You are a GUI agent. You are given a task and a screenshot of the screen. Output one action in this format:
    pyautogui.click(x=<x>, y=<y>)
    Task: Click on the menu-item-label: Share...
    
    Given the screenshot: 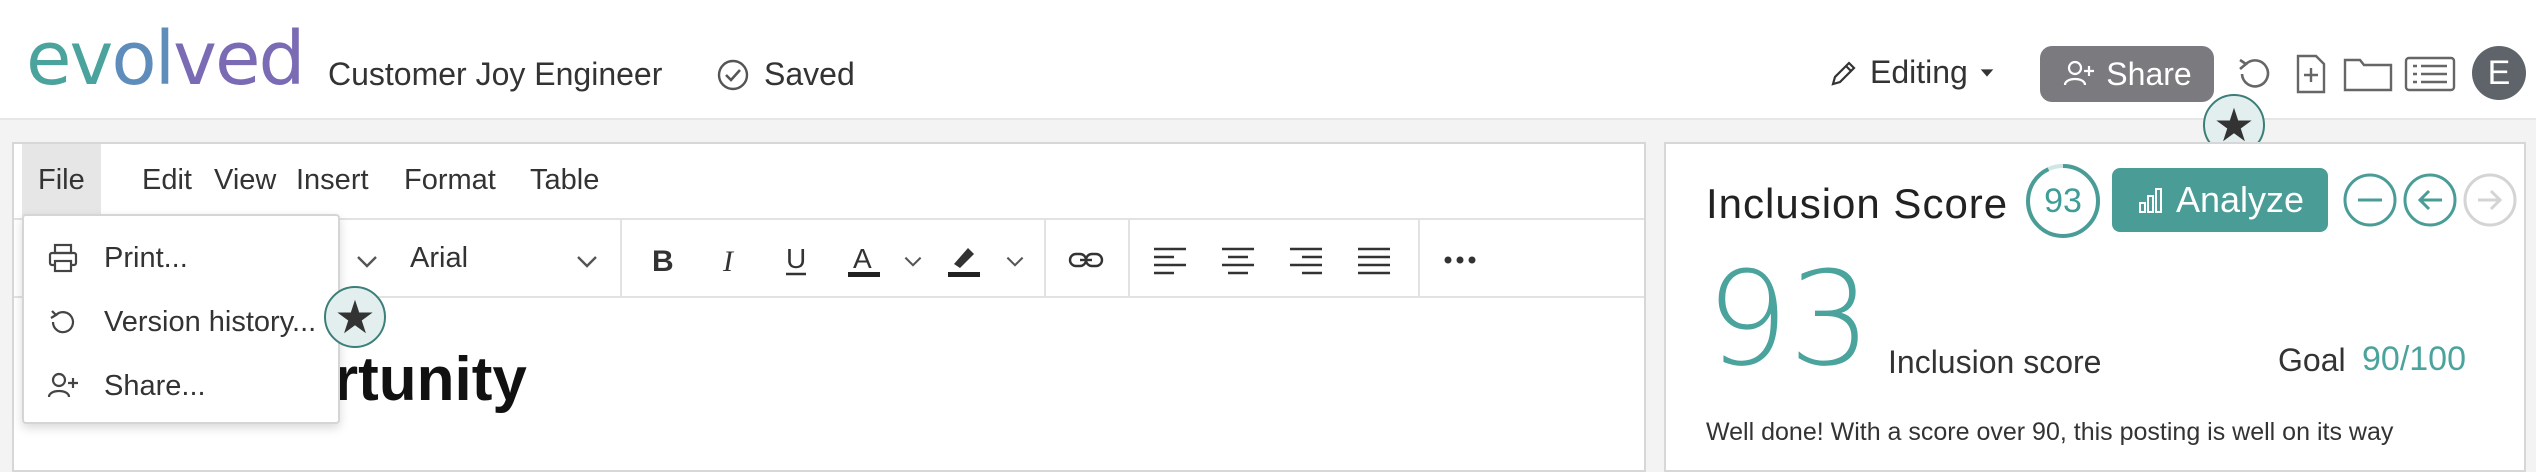 What is the action you would take?
    pyautogui.click(x=155, y=385)
    